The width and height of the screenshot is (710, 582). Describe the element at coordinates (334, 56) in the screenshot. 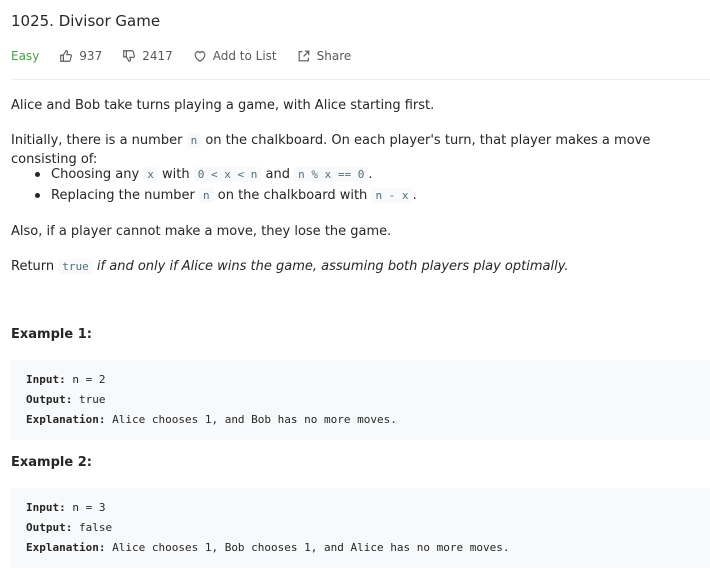

I see `share-label: Share` at that location.